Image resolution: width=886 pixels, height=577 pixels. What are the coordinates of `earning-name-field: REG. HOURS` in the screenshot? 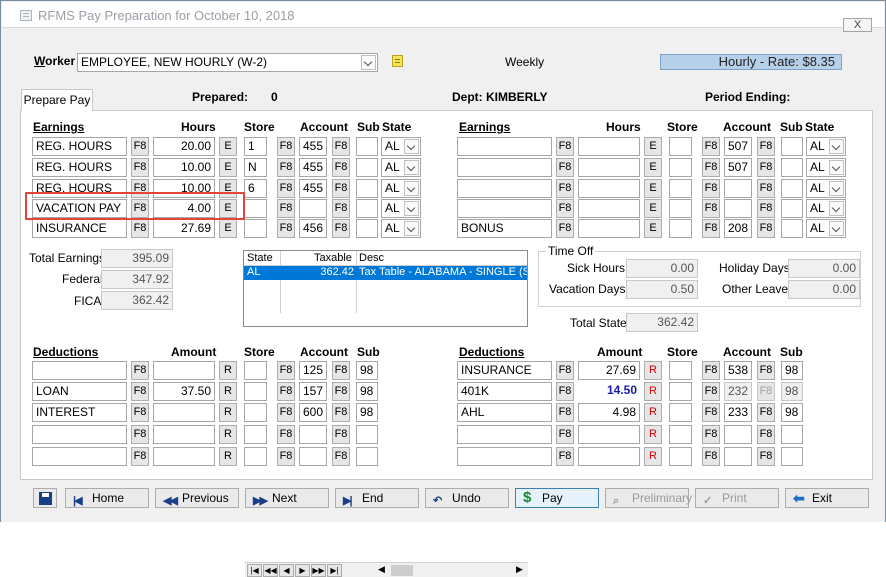 It's located at (79, 167).